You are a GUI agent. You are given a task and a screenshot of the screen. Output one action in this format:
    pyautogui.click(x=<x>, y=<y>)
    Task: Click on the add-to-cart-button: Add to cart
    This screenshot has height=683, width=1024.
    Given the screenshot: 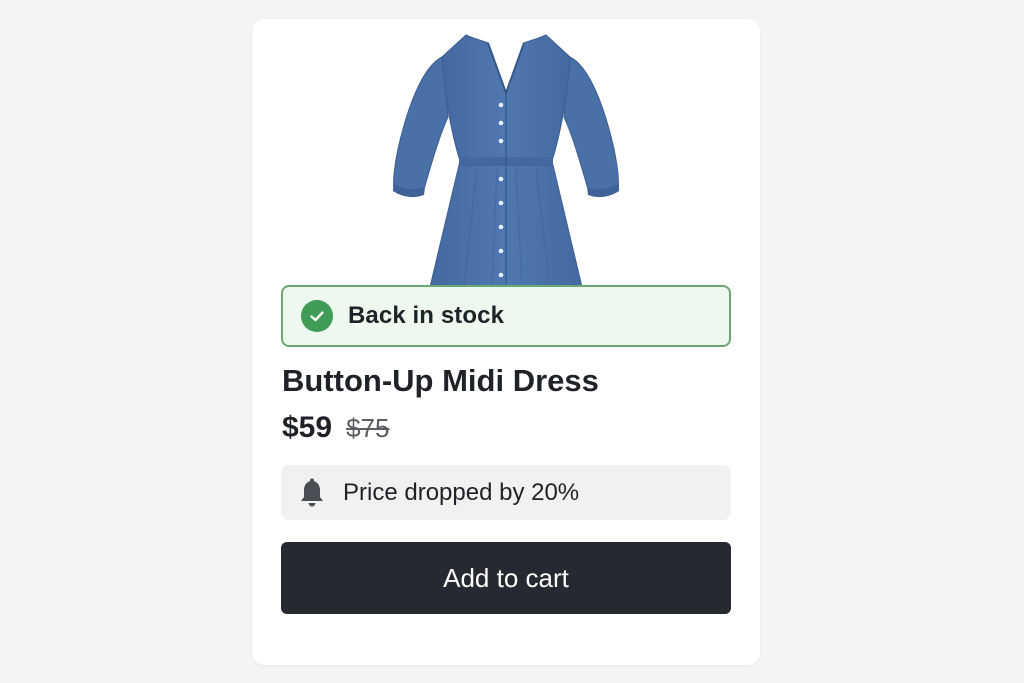 What is the action you would take?
    pyautogui.click(x=506, y=578)
    